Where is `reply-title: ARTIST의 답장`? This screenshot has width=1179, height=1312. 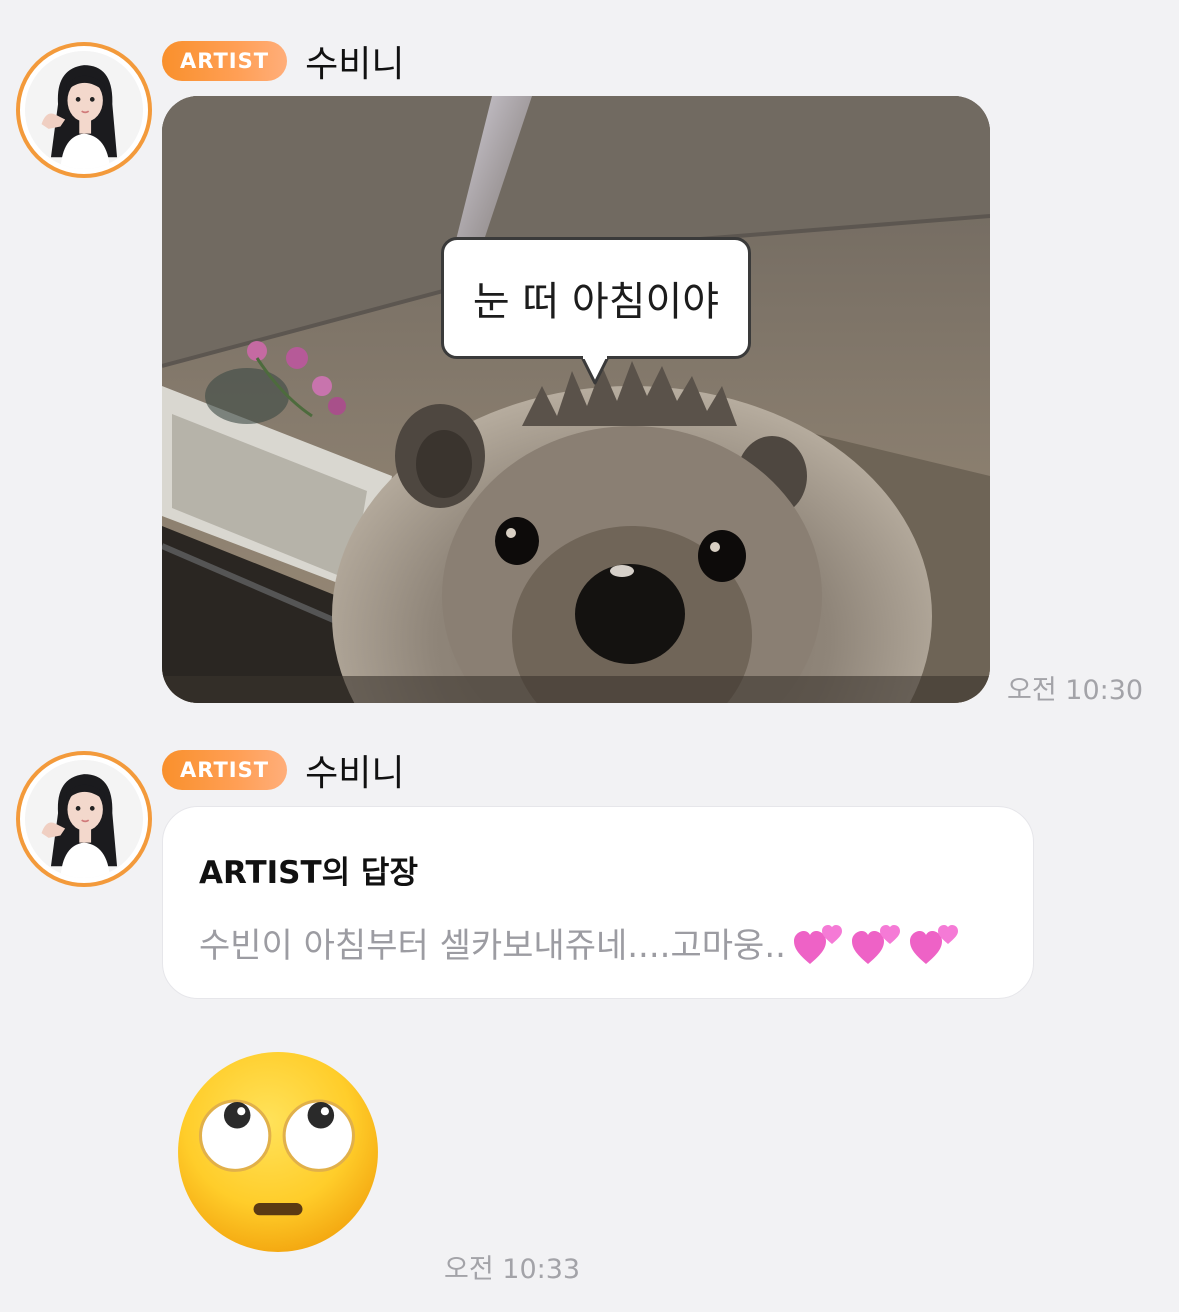 reply-title: ARTIST의 답장 is located at coordinates (308, 873).